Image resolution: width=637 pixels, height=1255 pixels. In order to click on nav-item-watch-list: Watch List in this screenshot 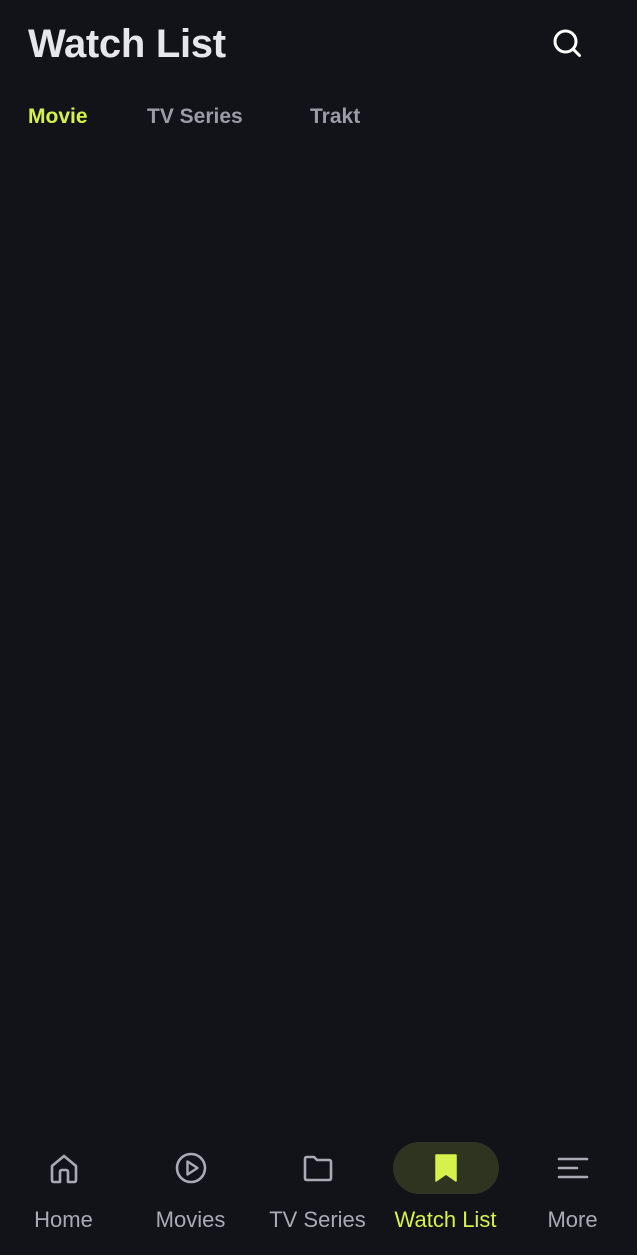, I will do `click(445, 1191)`.